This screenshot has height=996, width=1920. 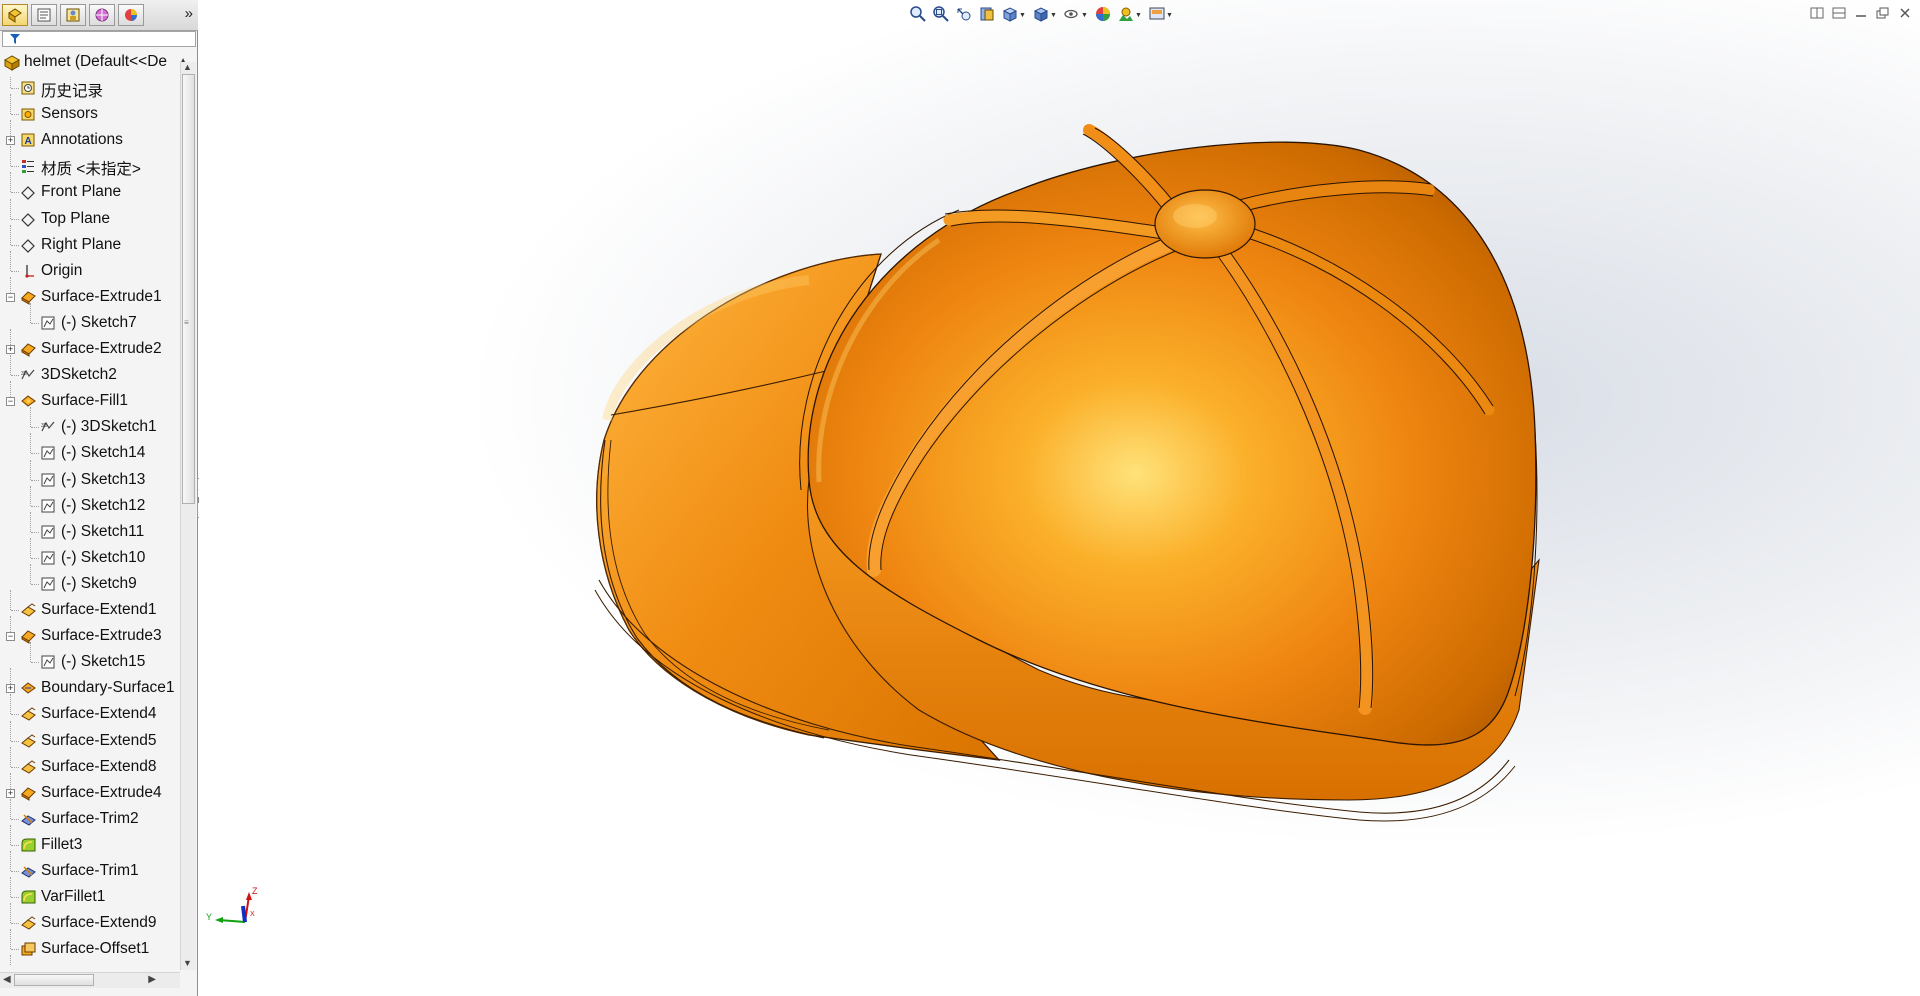 What do you see at coordinates (919, 15) in the screenshot?
I see `zoom-to-fit-button` at bounding box center [919, 15].